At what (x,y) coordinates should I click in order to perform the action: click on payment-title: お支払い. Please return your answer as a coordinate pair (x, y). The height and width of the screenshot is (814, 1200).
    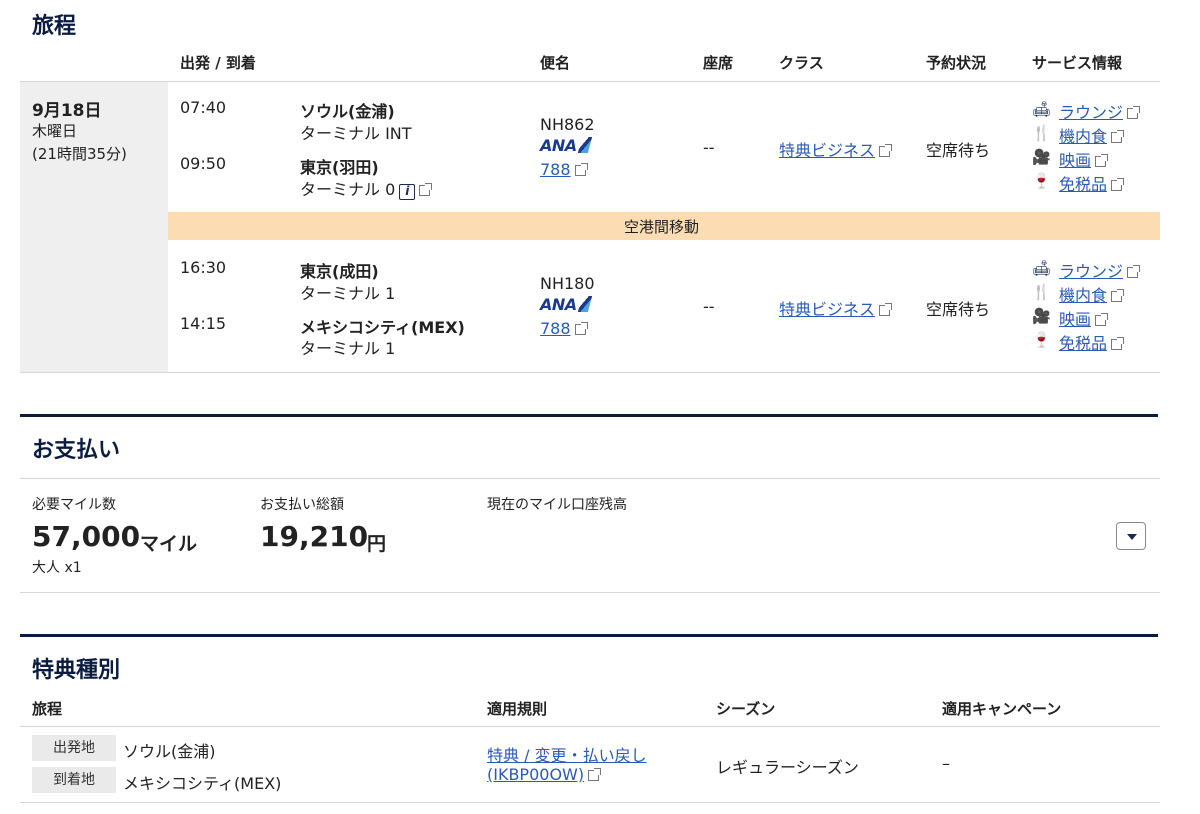
    Looking at the image, I should click on (76, 450).